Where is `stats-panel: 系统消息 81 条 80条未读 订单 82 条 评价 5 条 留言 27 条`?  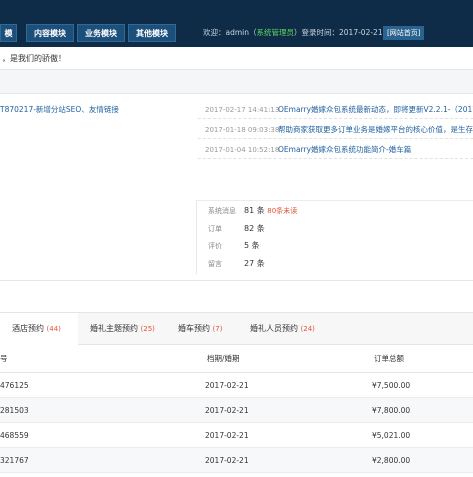 stats-panel: 系统消息 81 条 80条未读 订单 82 条 评价 5 条 留言 27 条 is located at coordinates (335, 237).